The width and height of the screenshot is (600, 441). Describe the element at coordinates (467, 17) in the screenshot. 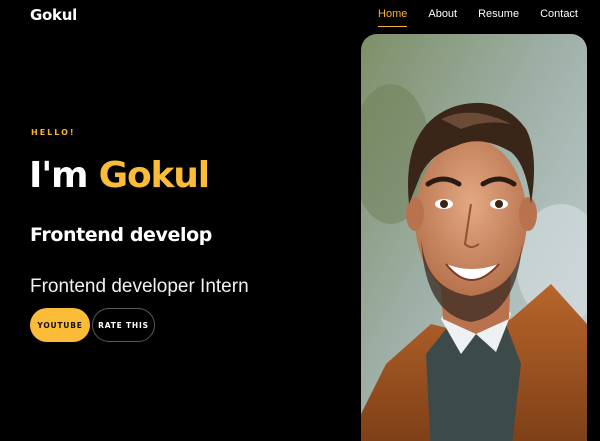

I see `main-nav: Home About Resume Contact` at that location.